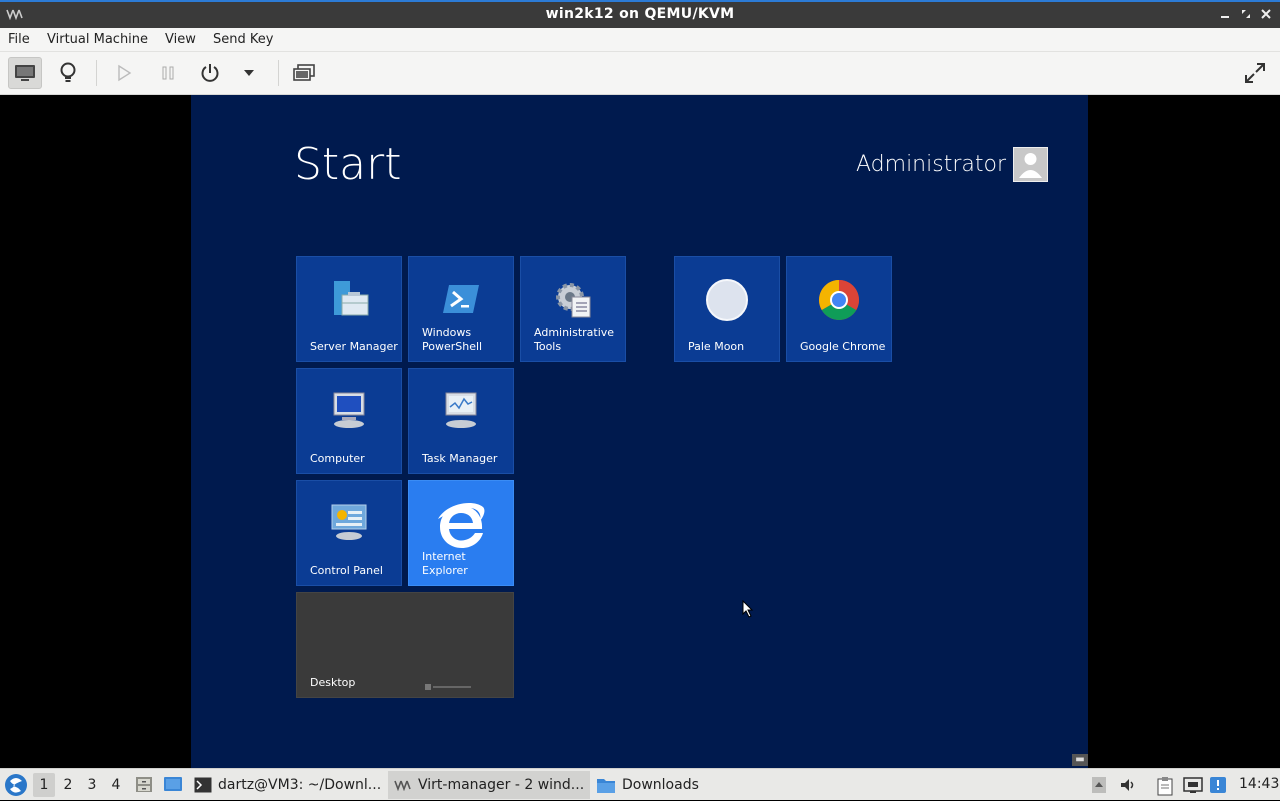  What do you see at coordinates (44, 785) in the screenshot?
I see `workspace-1: 1` at bounding box center [44, 785].